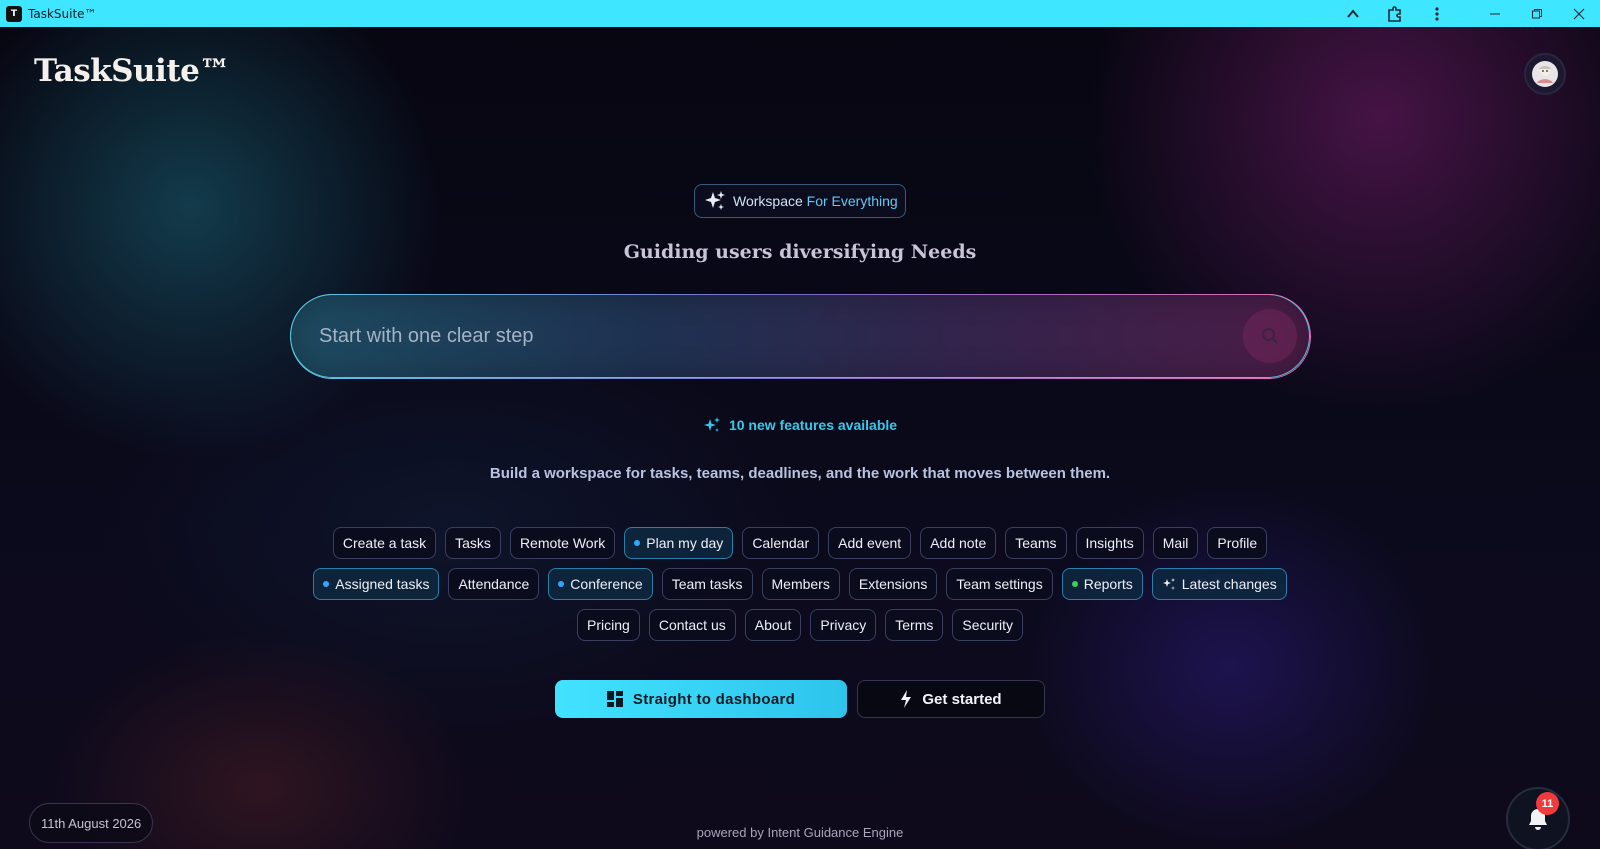 This screenshot has height=849, width=1600. Describe the element at coordinates (852, 201) in the screenshot. I see `badge-accent: For Everything` at that location.